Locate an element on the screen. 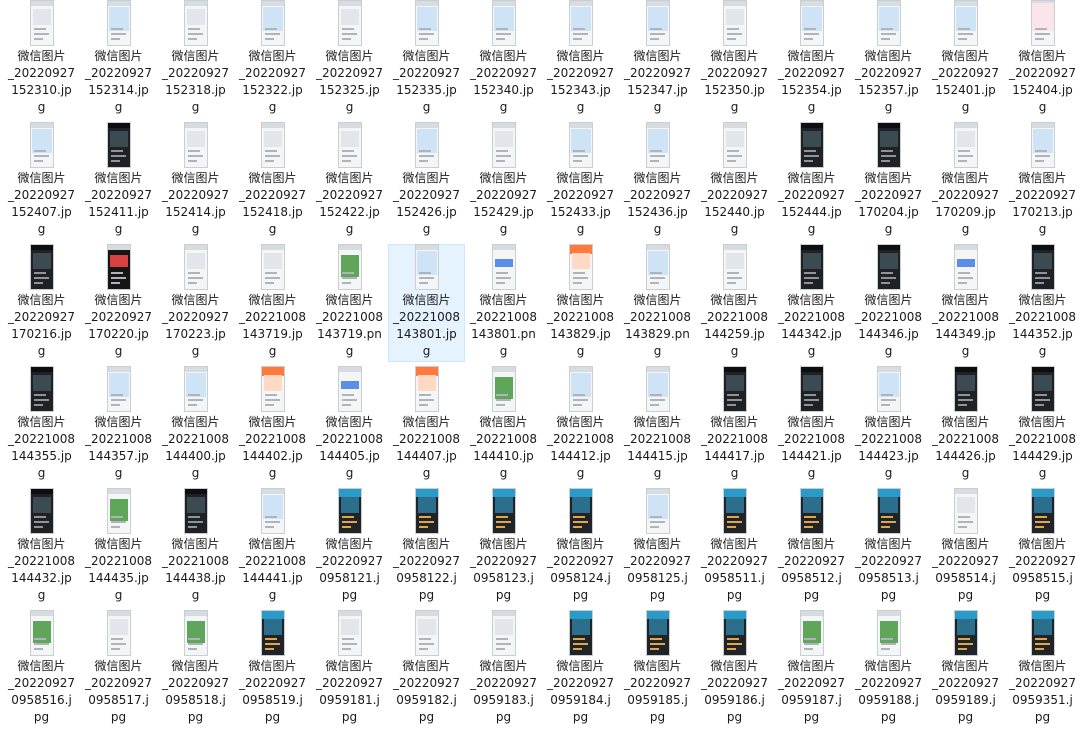  file-item: 微信图片 _20221008 143829.jp g is located at coordinates (580, 303).